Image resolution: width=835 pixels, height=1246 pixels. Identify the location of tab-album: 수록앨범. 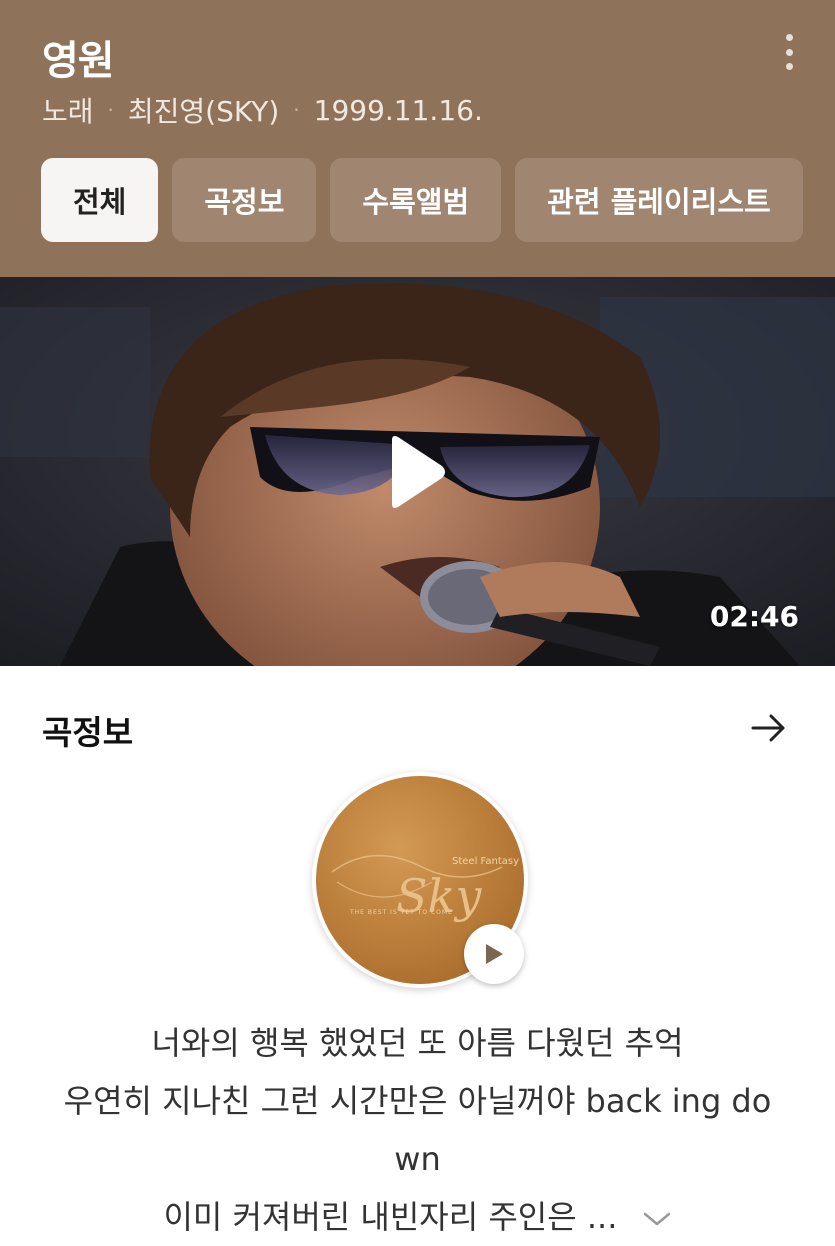
(416, 200).